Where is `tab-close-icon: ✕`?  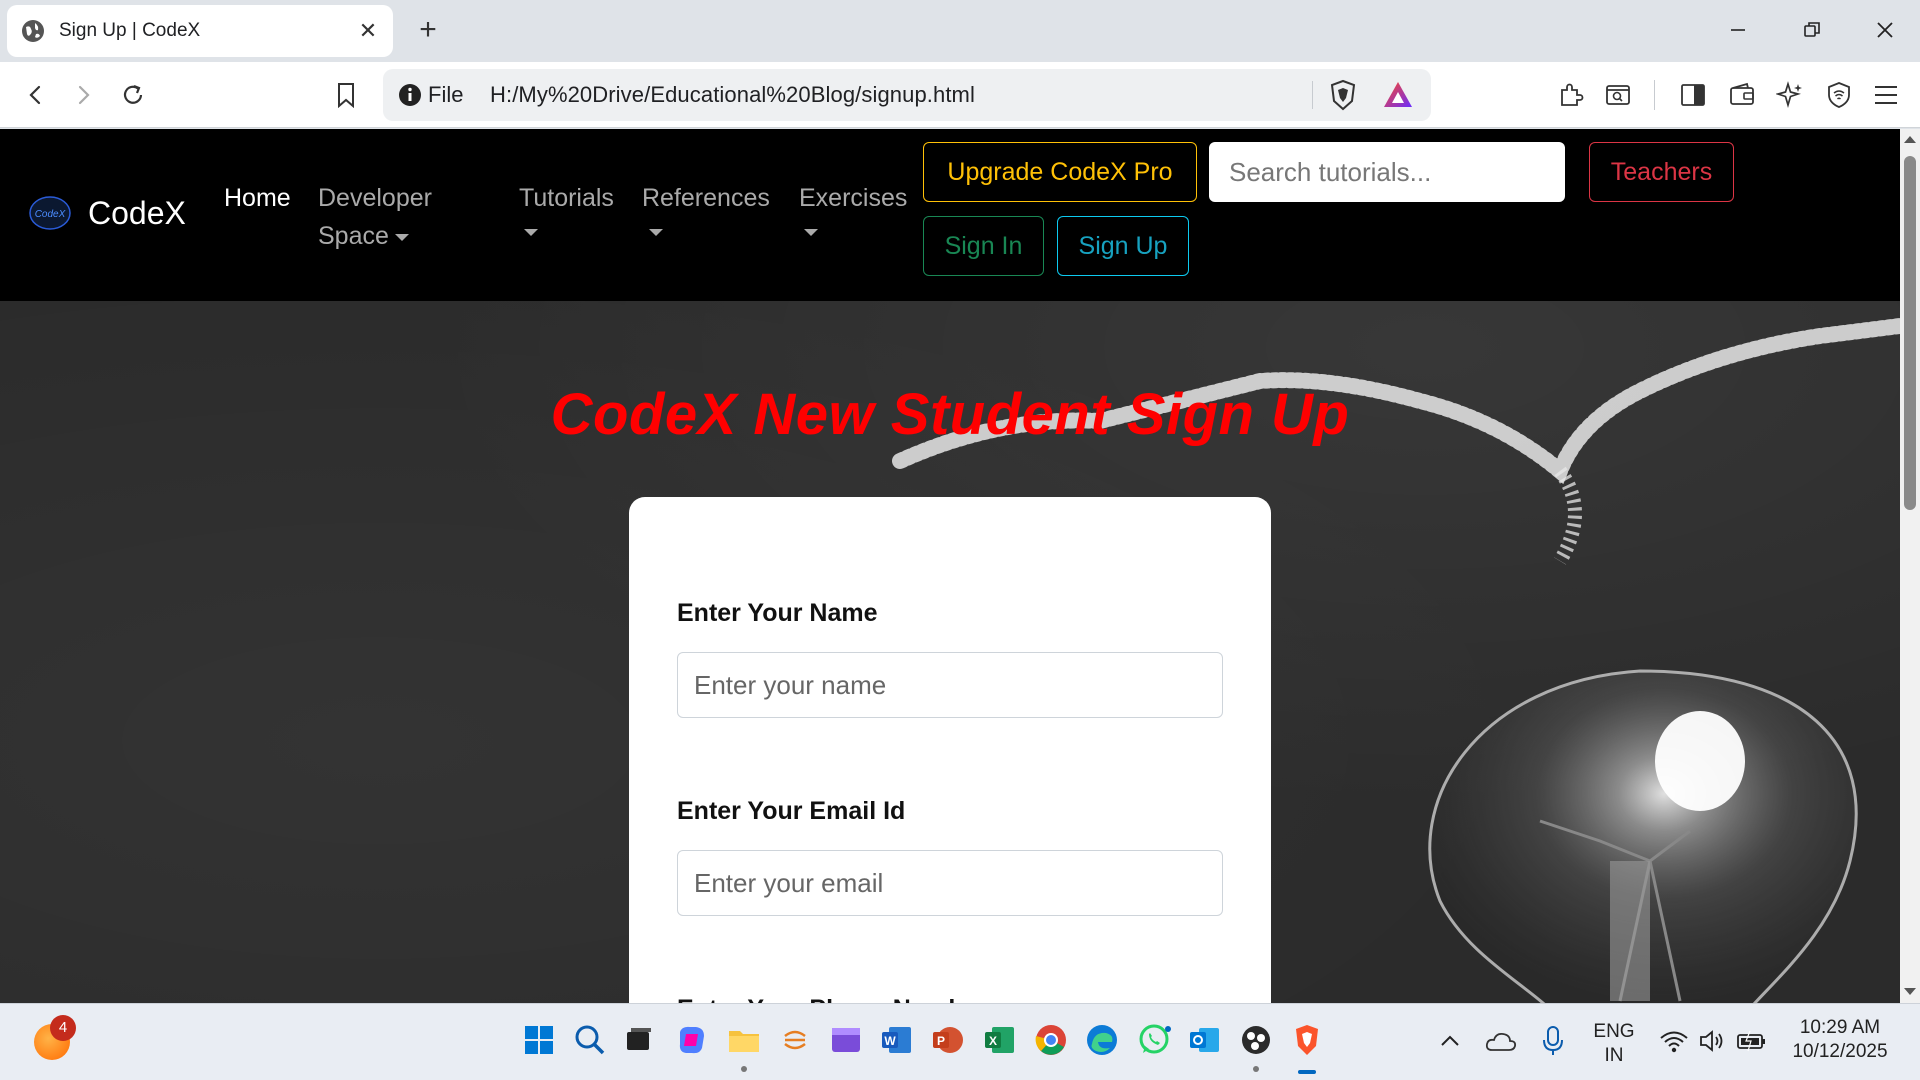
tab-close-icon: ✕ is located at coordinates (368, 31).